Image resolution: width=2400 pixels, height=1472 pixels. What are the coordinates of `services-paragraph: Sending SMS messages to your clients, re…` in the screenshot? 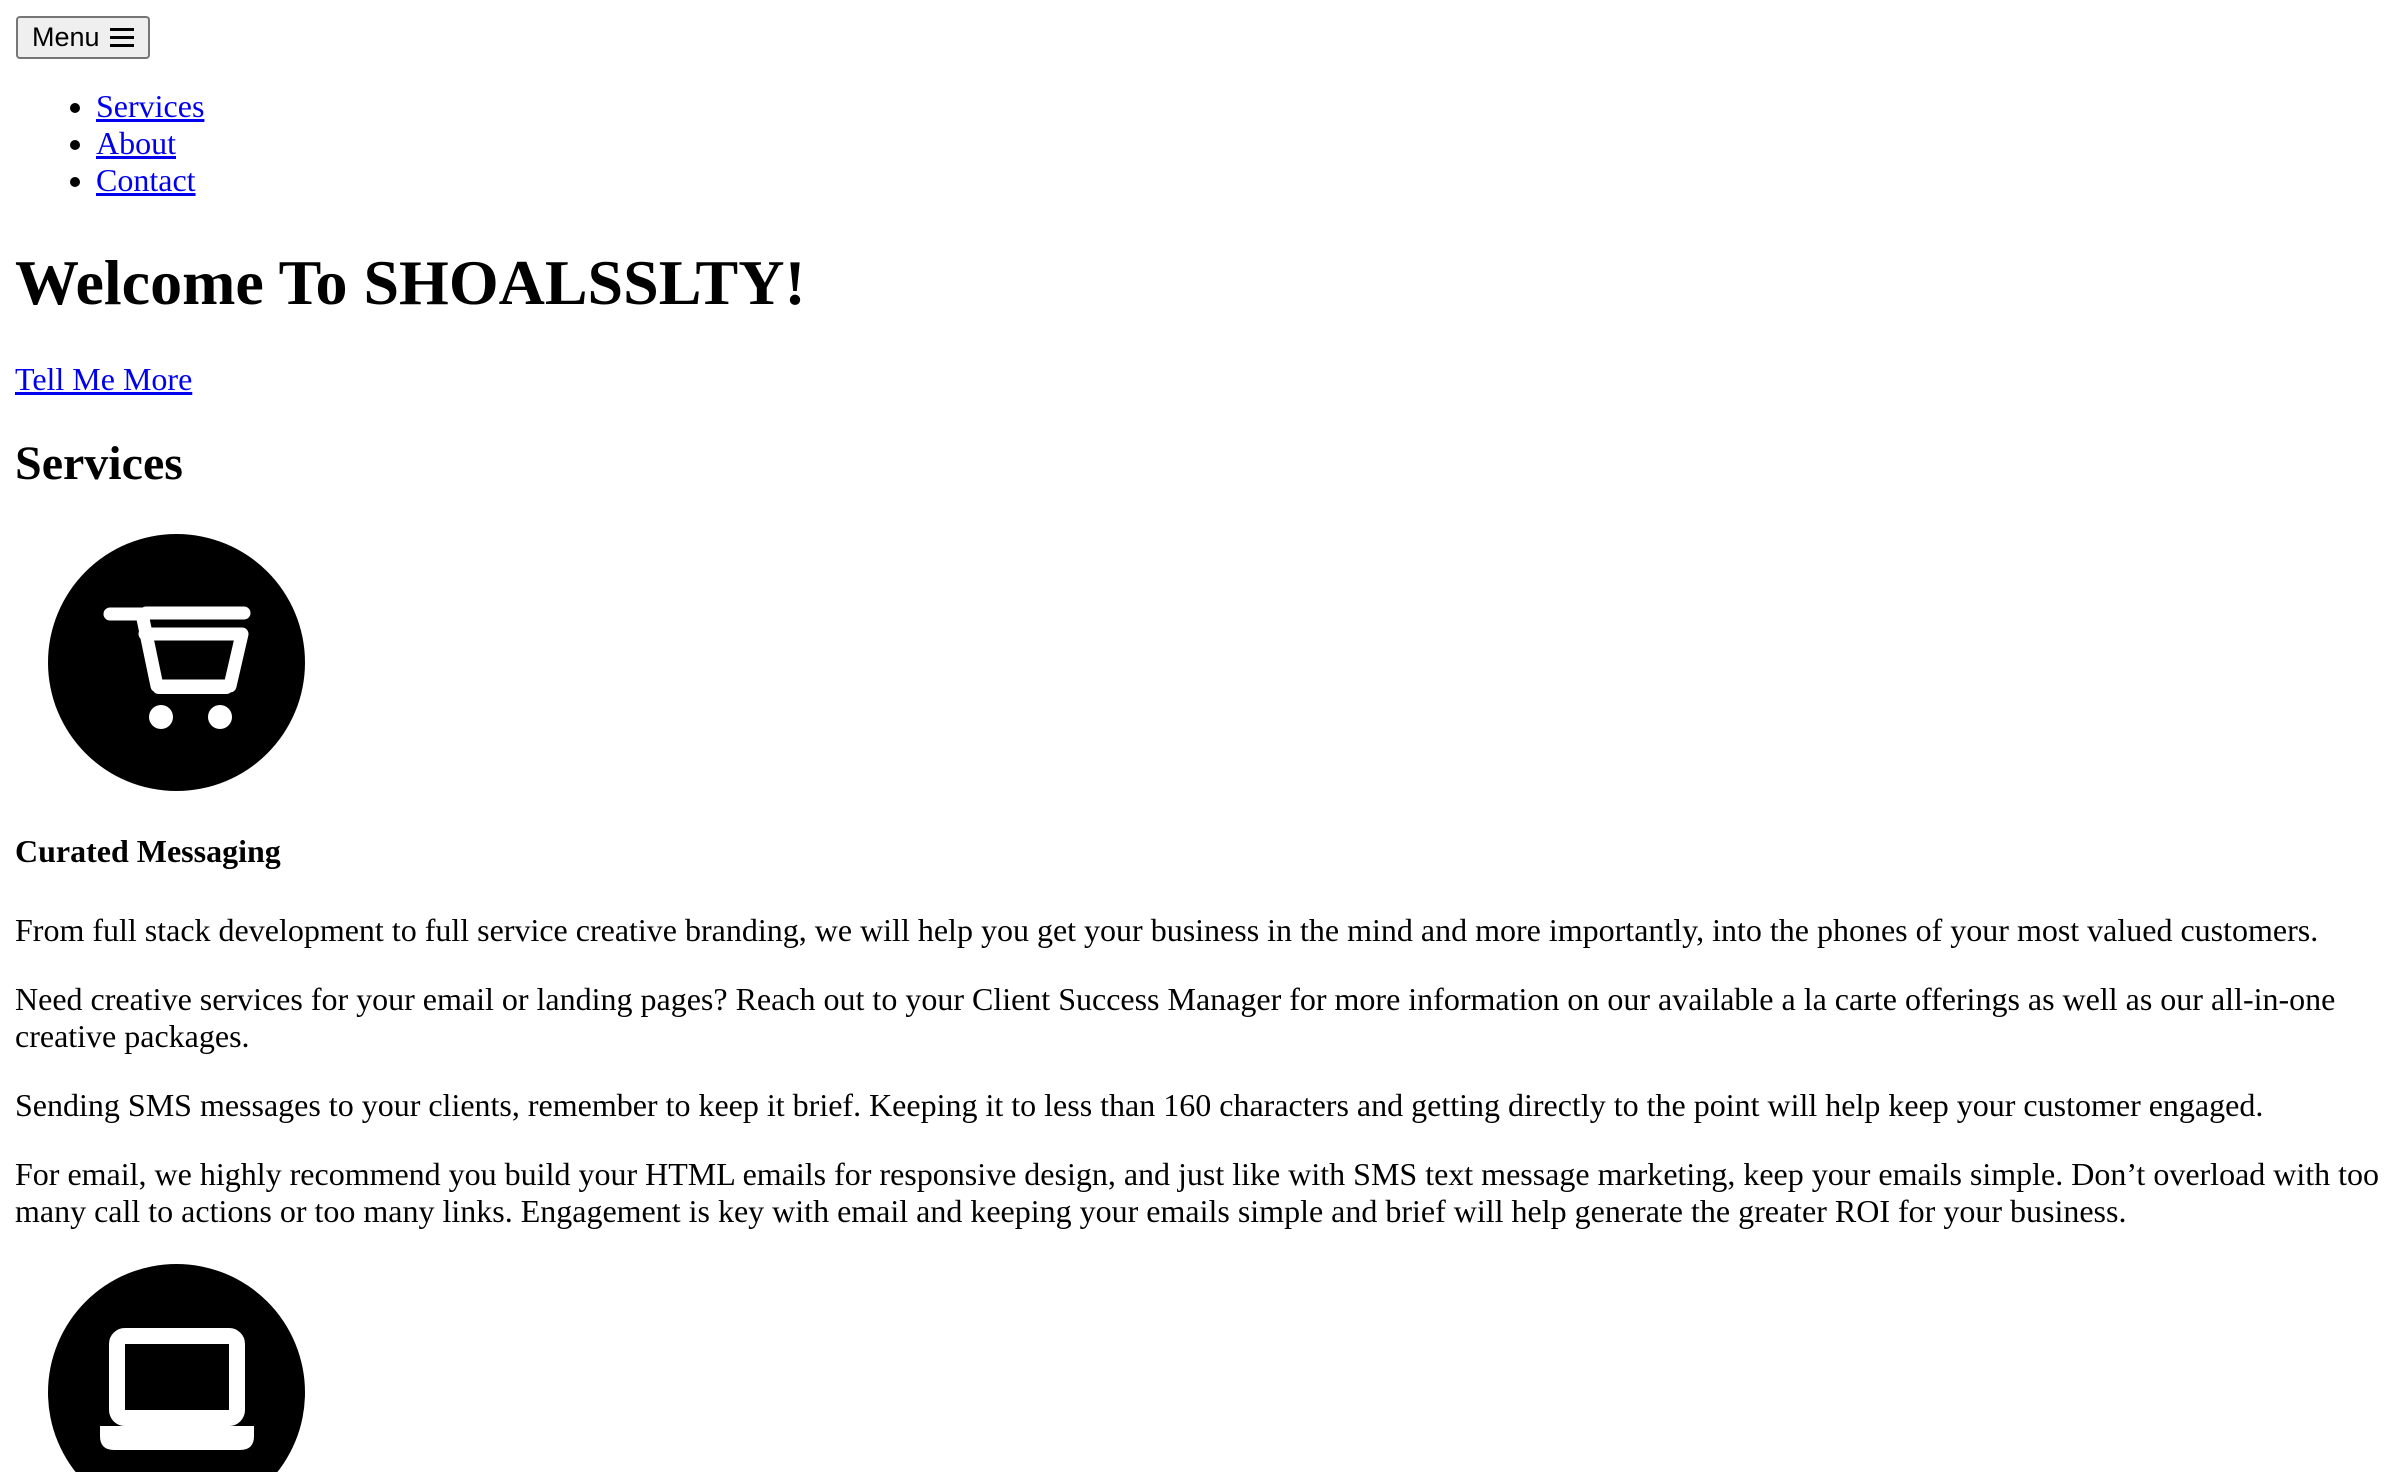 It's located at (1139, 1105).